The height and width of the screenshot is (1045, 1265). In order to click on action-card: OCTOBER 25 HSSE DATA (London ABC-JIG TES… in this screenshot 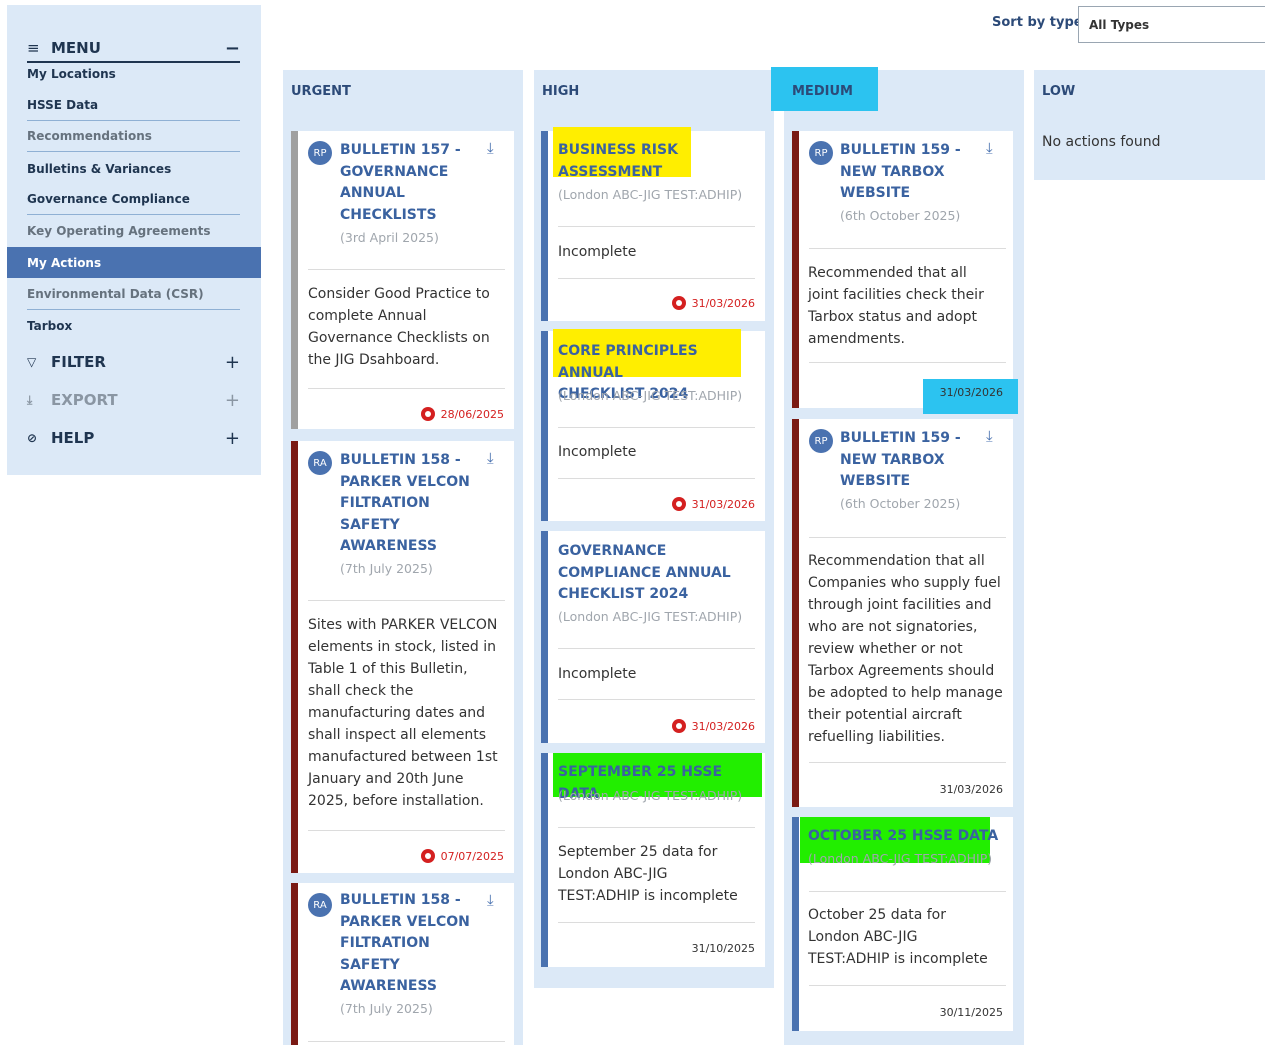, I will do `click(902, 924)`.